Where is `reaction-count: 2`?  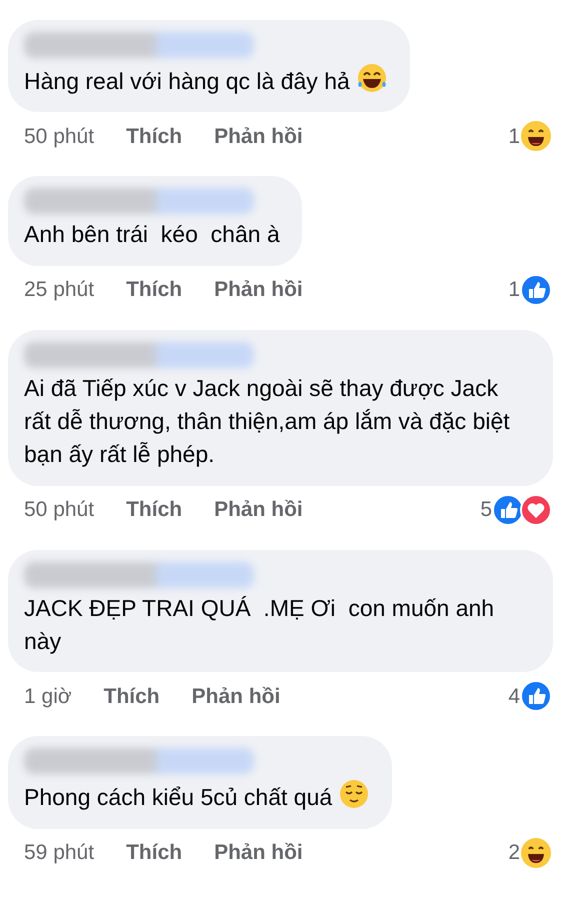
reaction-count: 2 is located at coordinates (514, 853).